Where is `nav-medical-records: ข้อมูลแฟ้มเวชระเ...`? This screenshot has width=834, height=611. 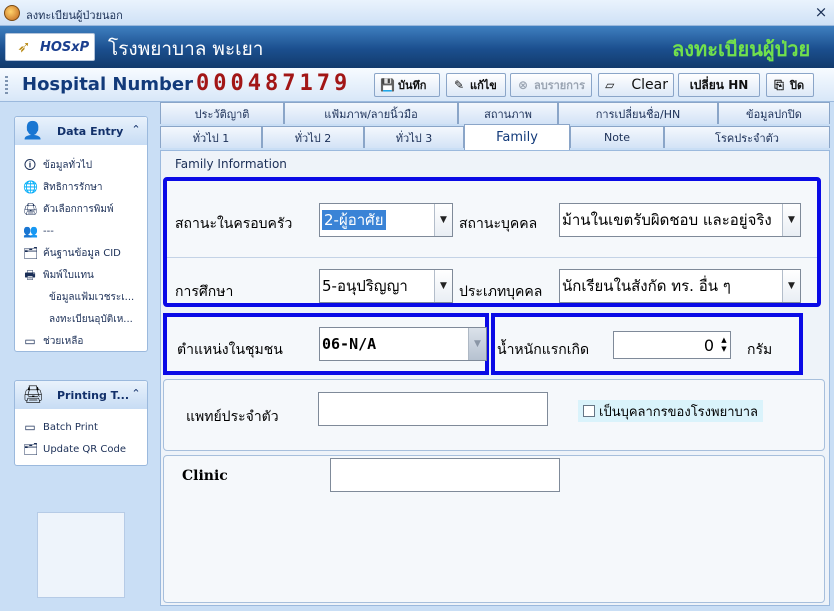 nav-medical-records: ข้อมูลแฟ้มเวชระเ... is located at coordinates (91, 297).